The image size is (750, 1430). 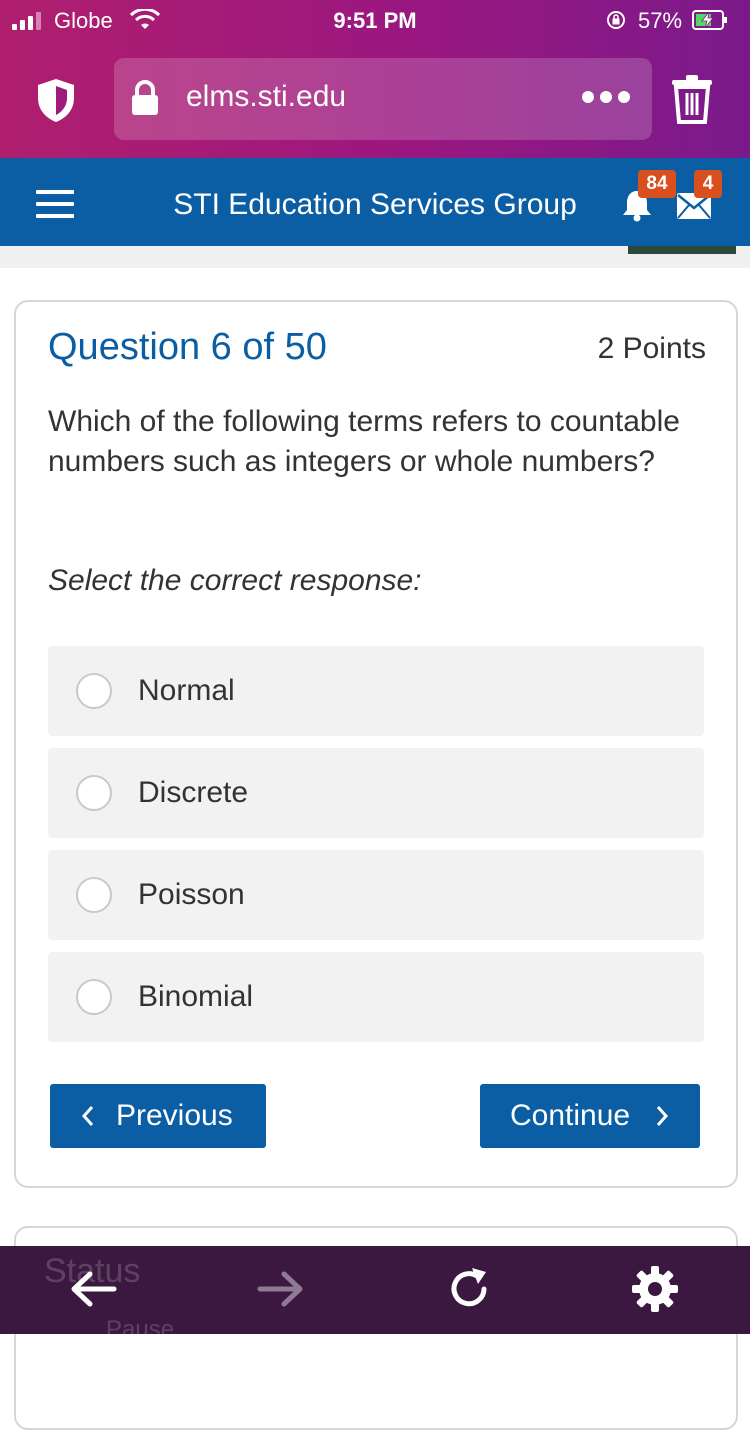 I want to click on question-title: Question 6 of 50, so click(x=187, y=347).